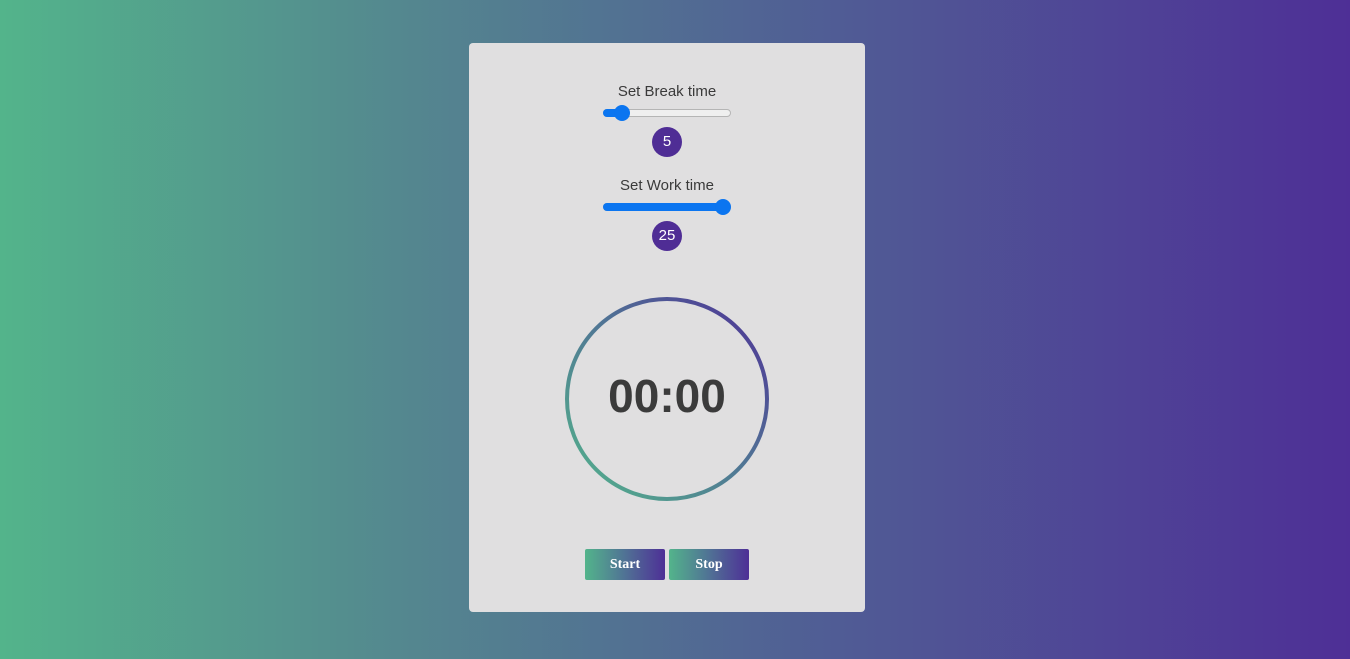 This screenshot has width=1350, height=659. What do you see at coordinates (667, 91) in the screenshot?
I see `break-time-label: Set Break time` at bounding box center [667, 91].